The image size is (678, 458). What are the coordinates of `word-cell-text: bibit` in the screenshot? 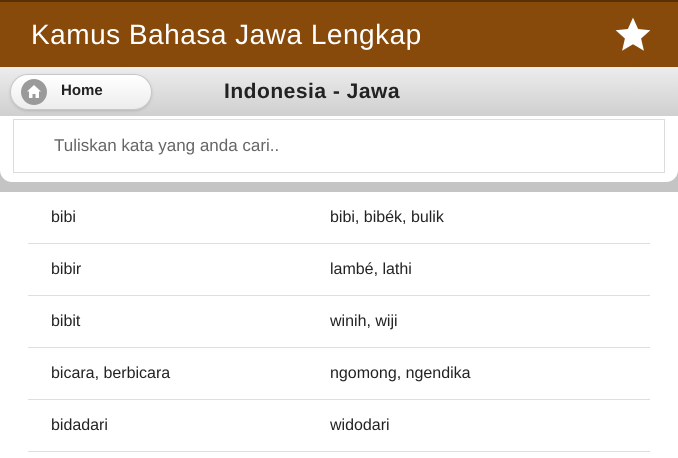 It's located at (66, 322).